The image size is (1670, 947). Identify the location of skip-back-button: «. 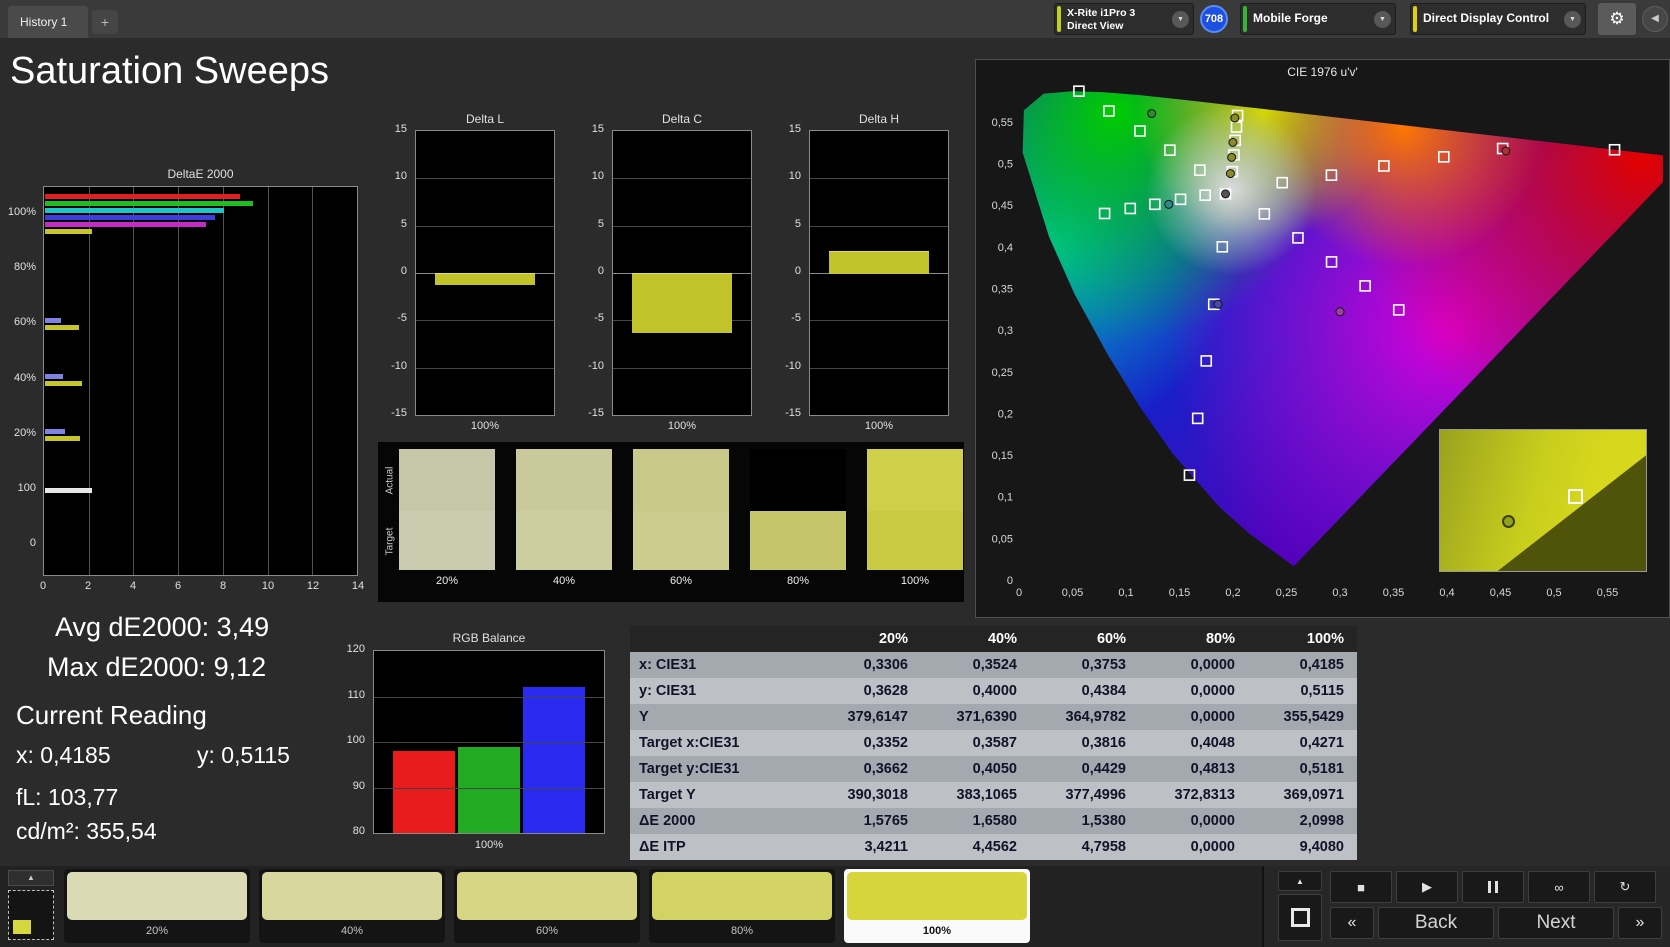
(1352, 923).